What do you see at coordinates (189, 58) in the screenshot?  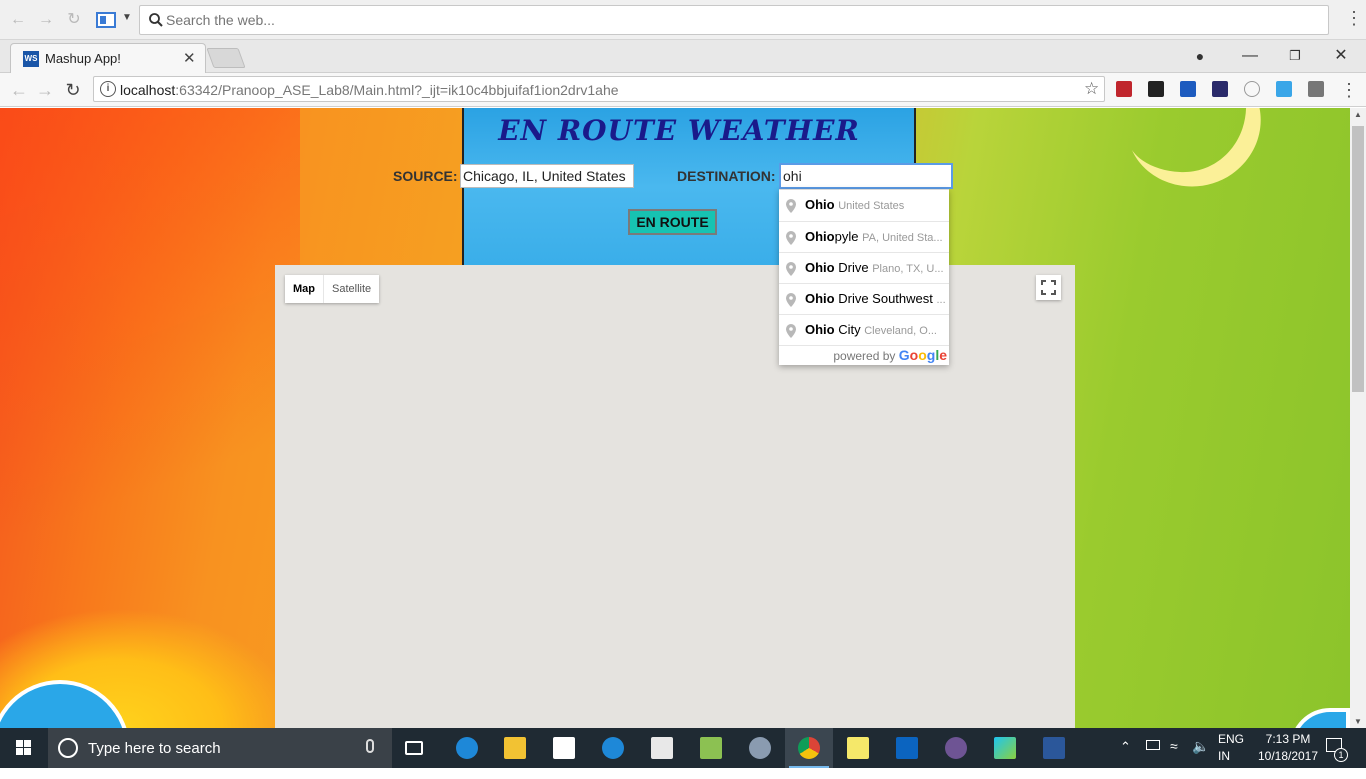 I see `close-tab-icon: ✕` at bounding box center [189, 58].